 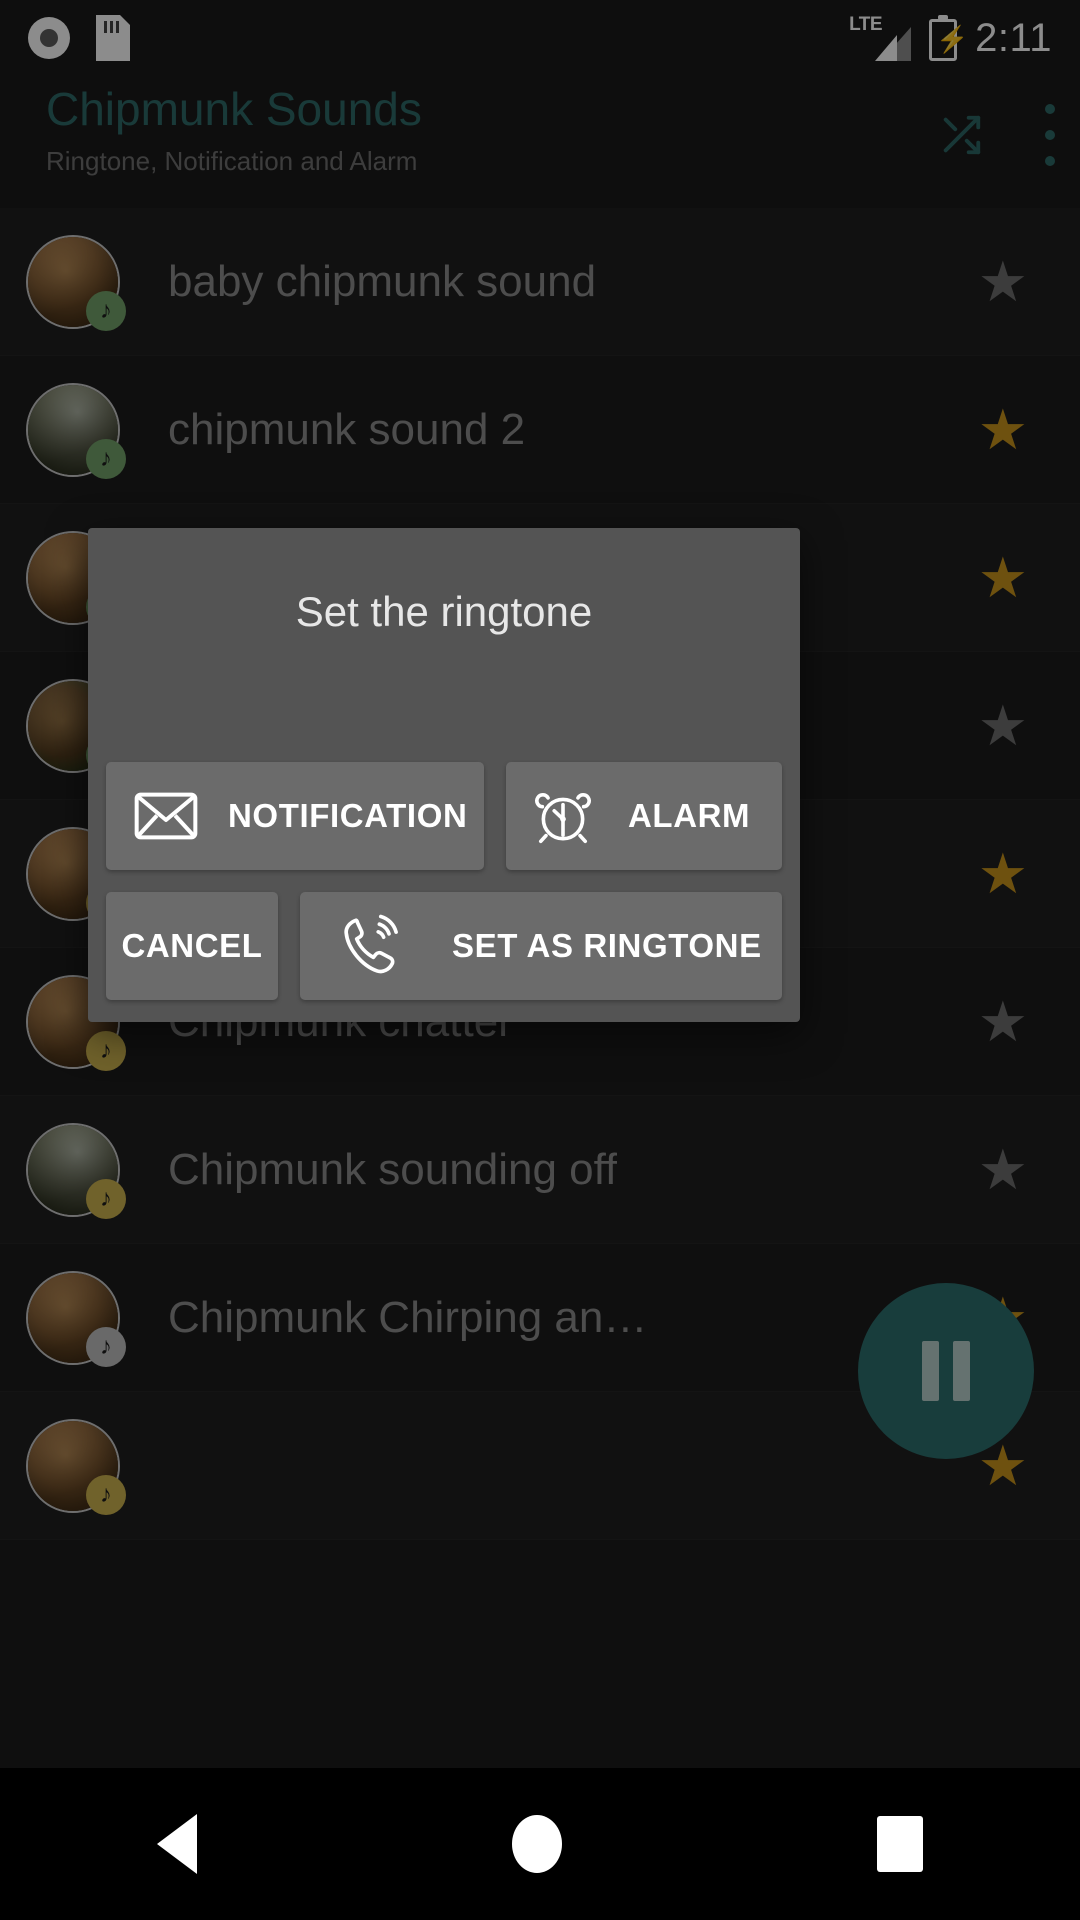 I want to click on phone-ringing-icon, so click(x=372, y=946).